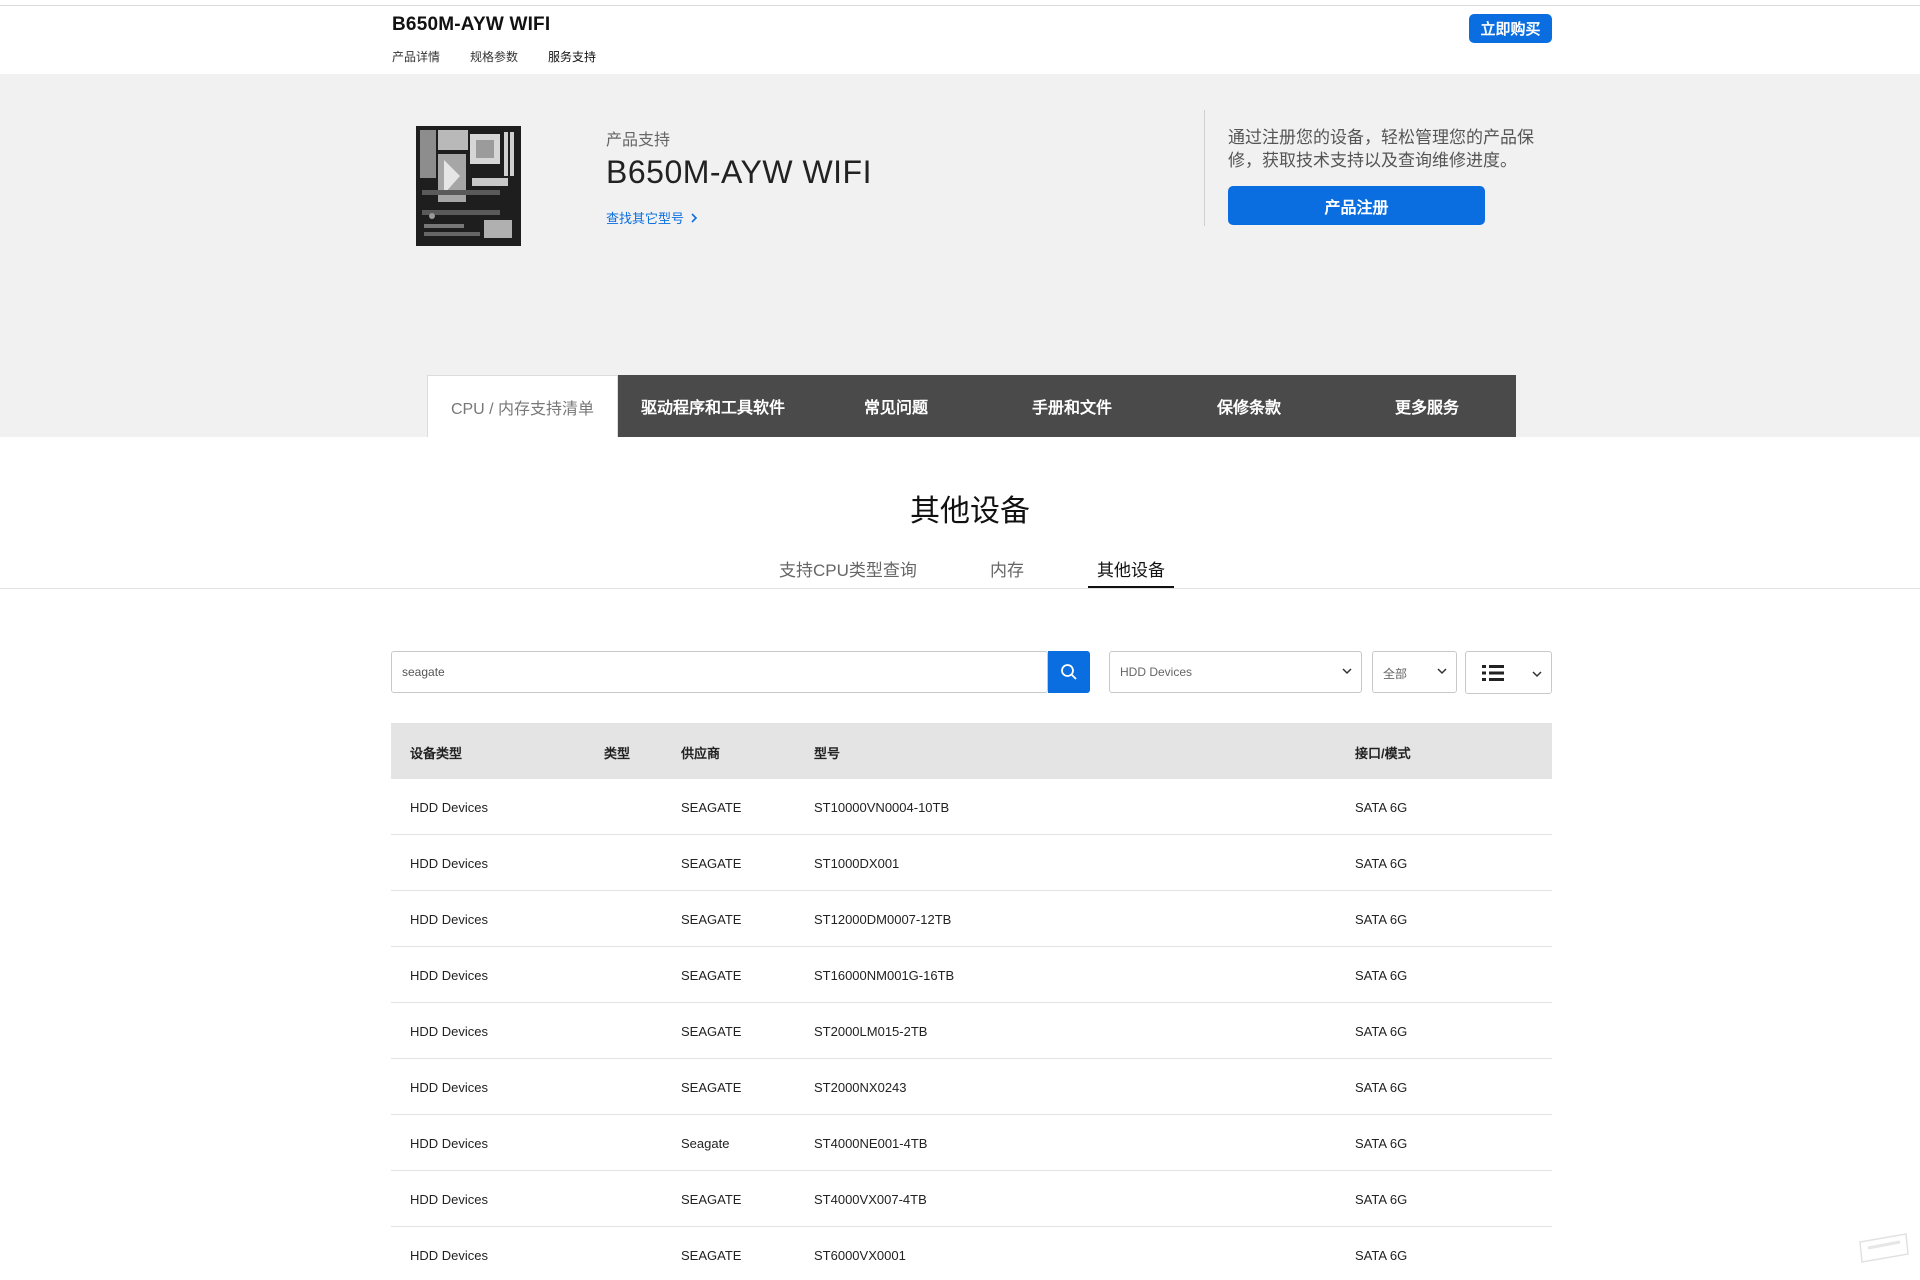 This screenshot has height=1280, width=1920. Describe the element at coordinates (572, 56) in the screenshot. I see `nav-support: 服务支持` at that location.